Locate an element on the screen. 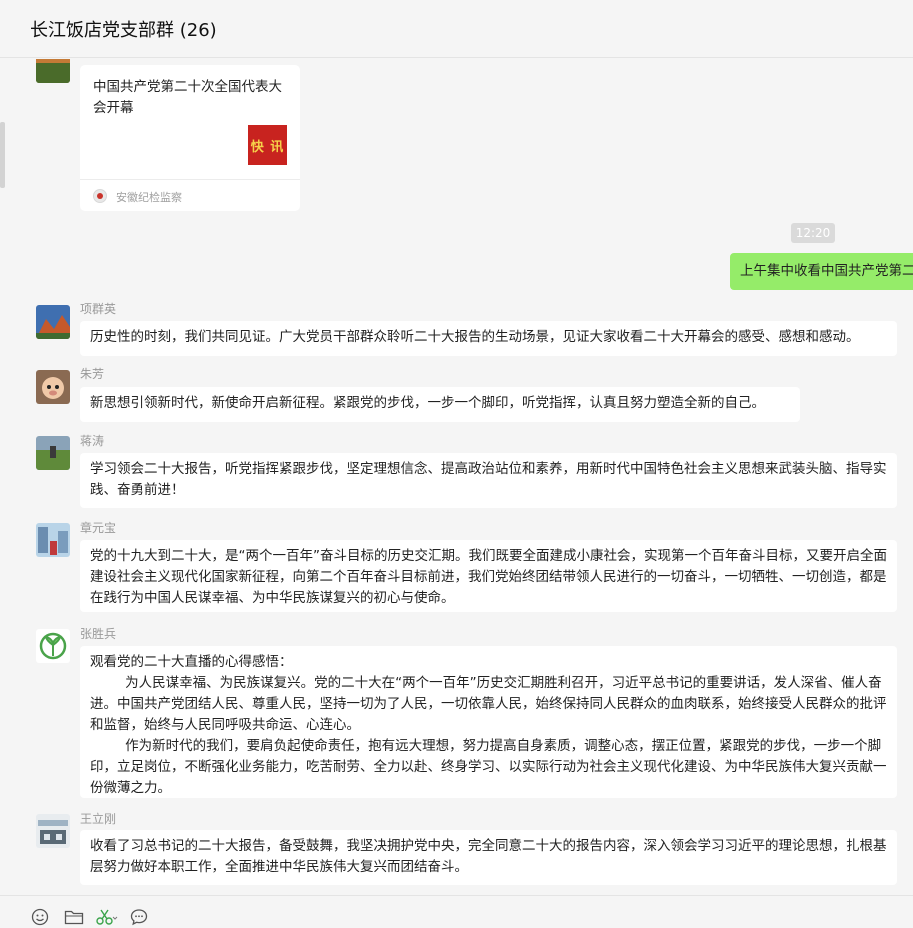  card-divider is located at coordinates (190, 179).